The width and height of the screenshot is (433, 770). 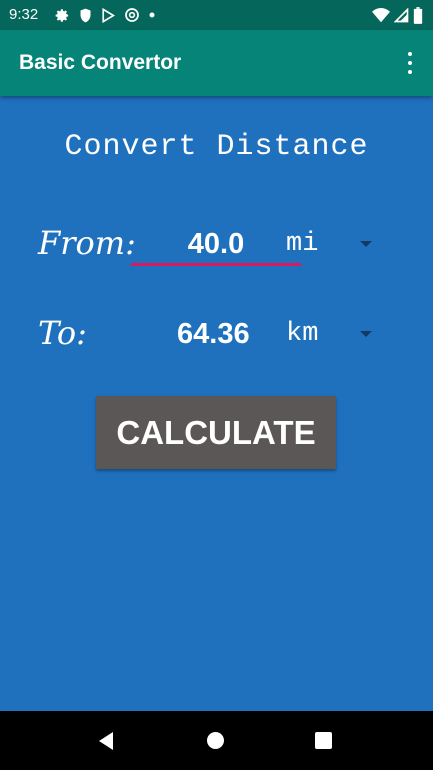 I want to click on dot-icon, so click(x=152, y=15).